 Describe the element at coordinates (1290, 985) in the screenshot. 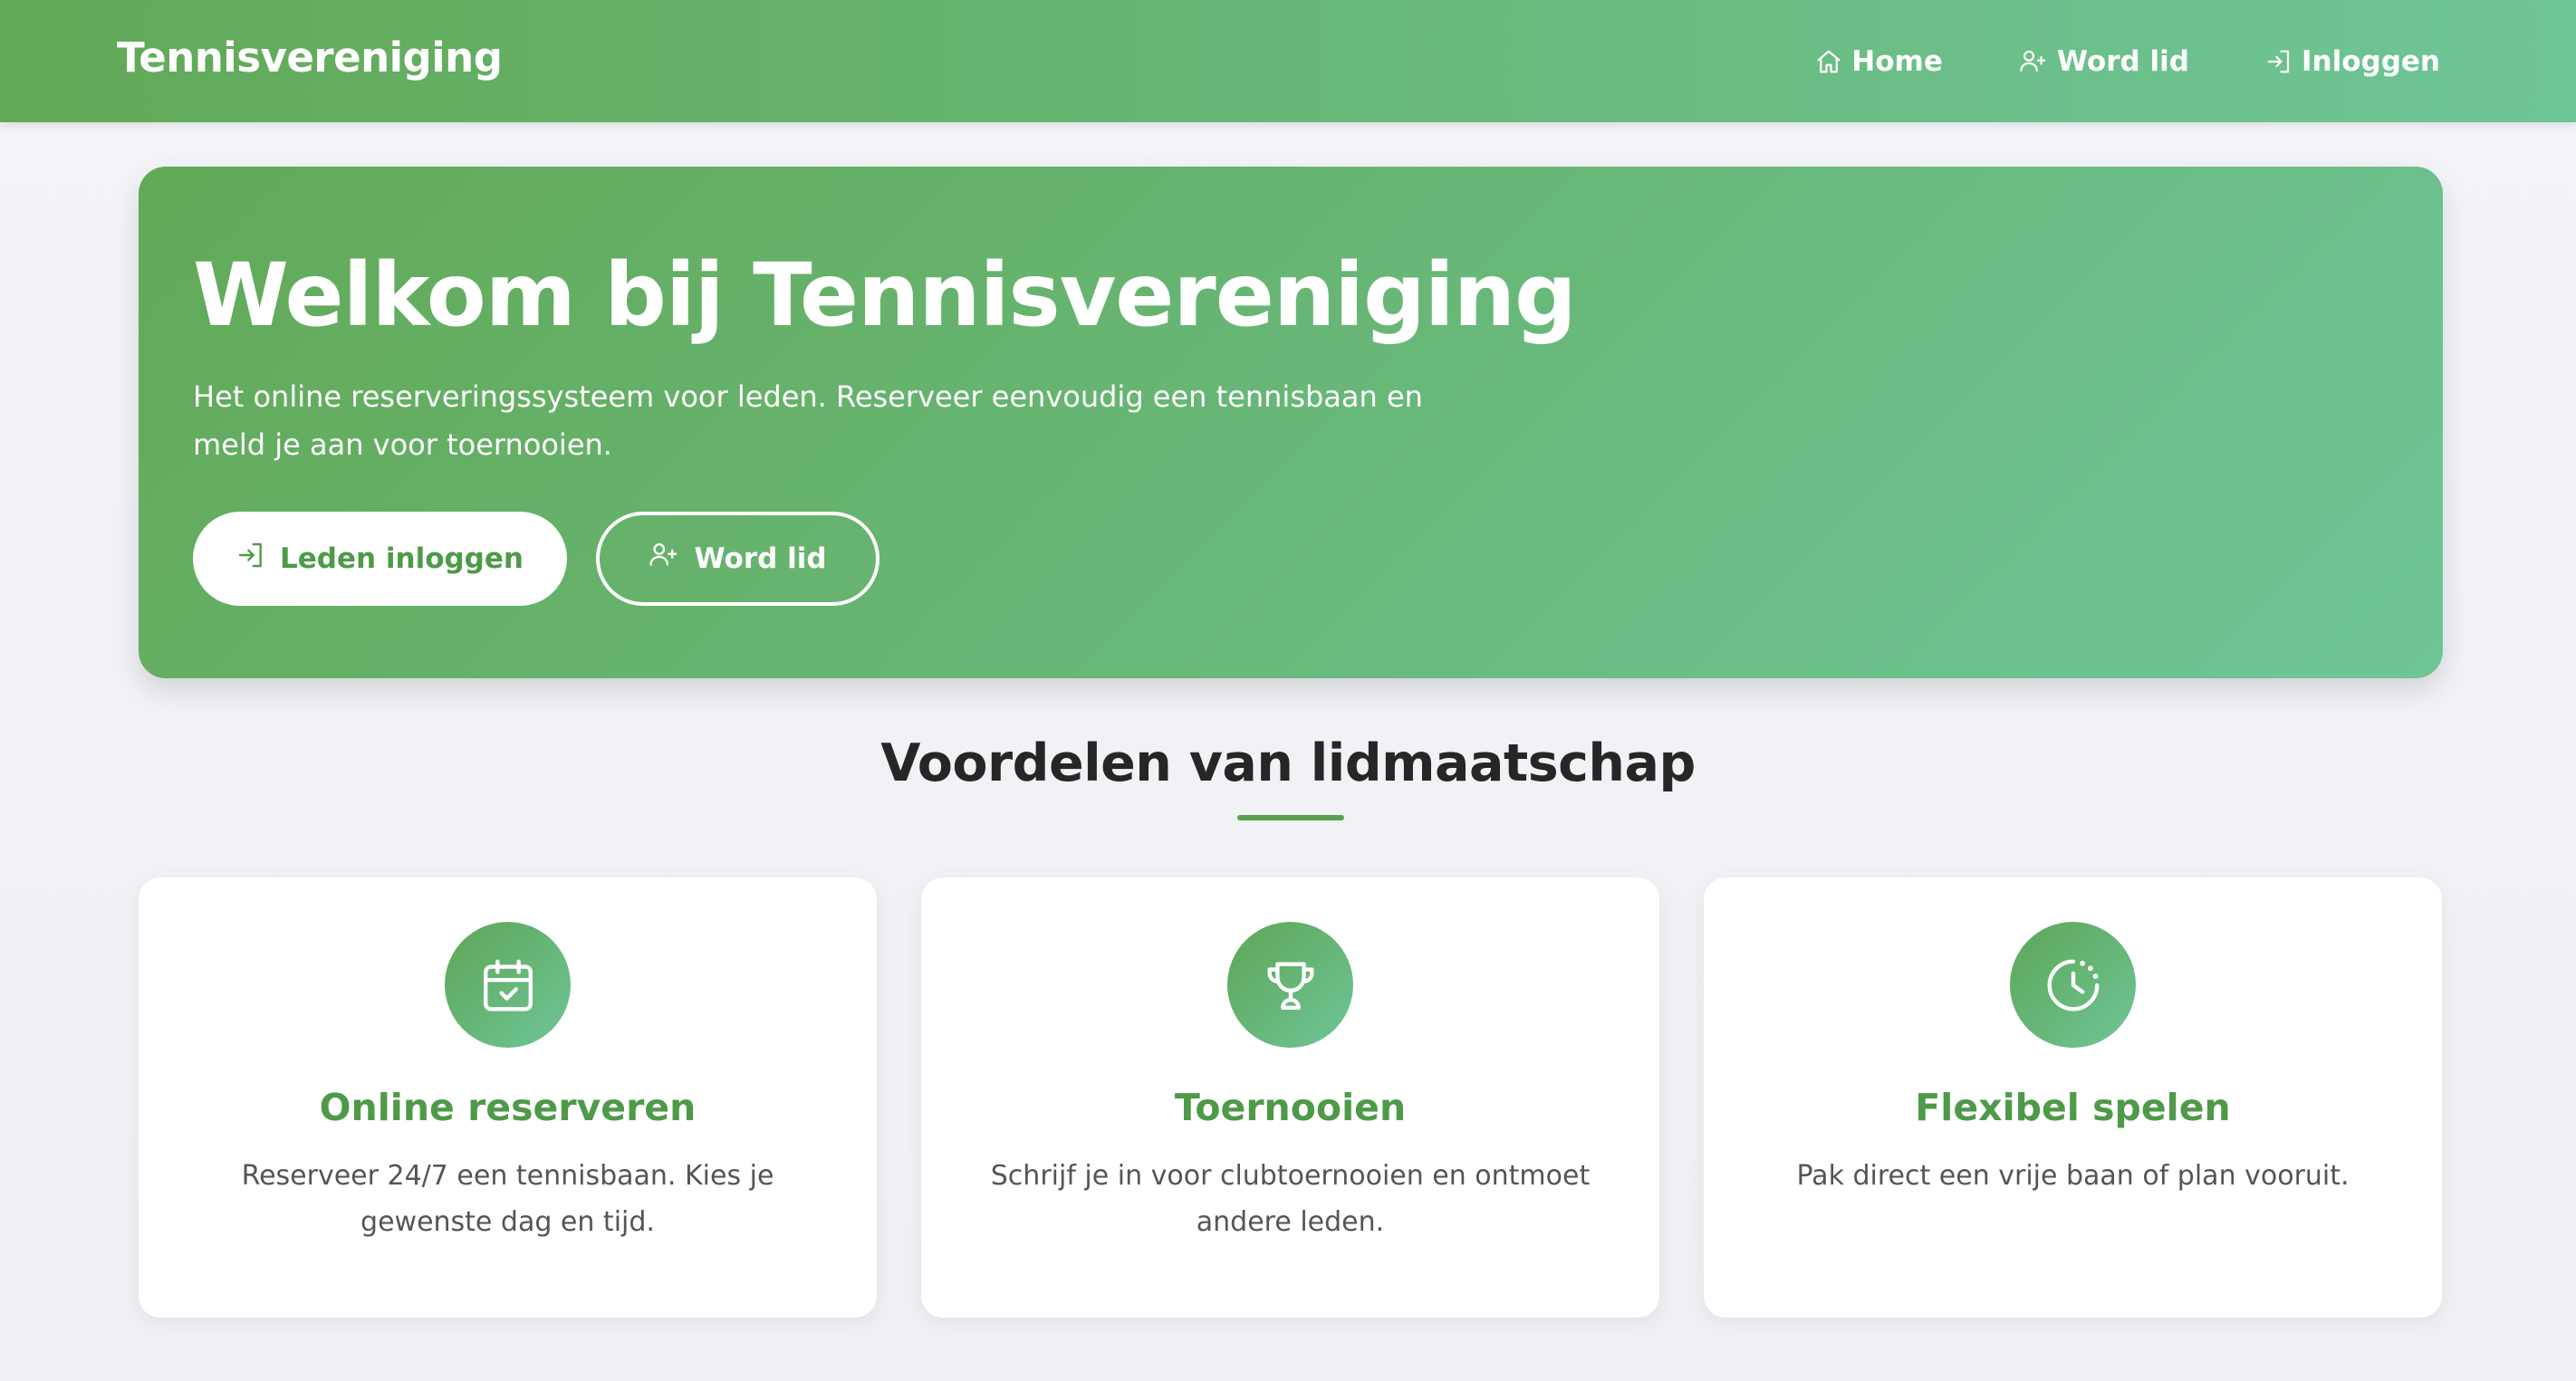

I see `trophy-icon` at that location.